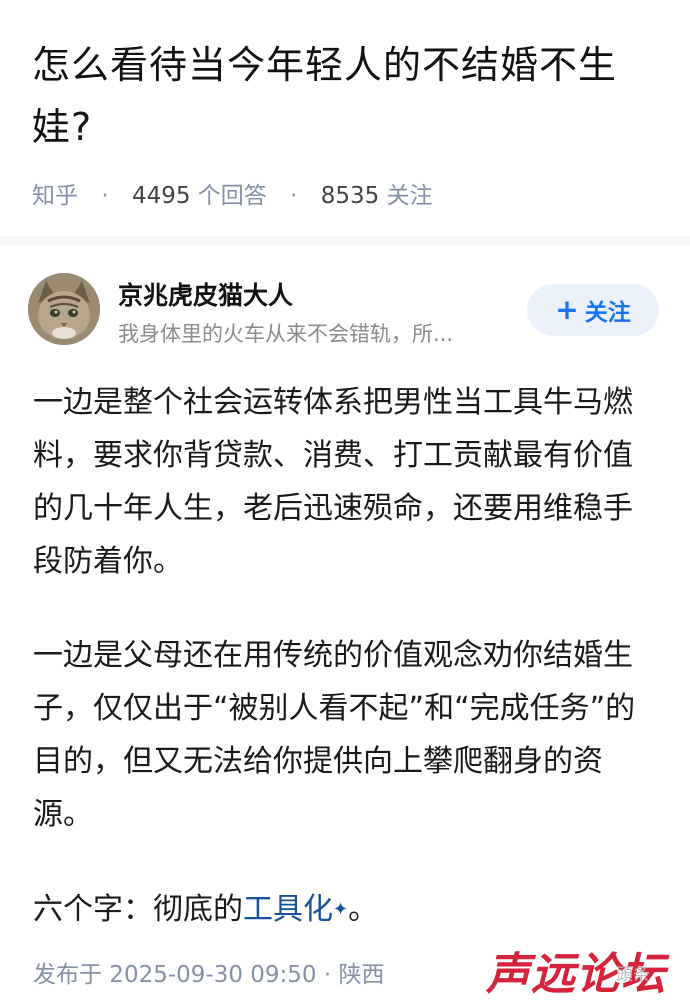  What do you see at coordinates (209, 975) in the screenshot?
I see `publish-info: 发布于 2025-09-30 09:50 · 陕西` at bounding box center [209, 975].